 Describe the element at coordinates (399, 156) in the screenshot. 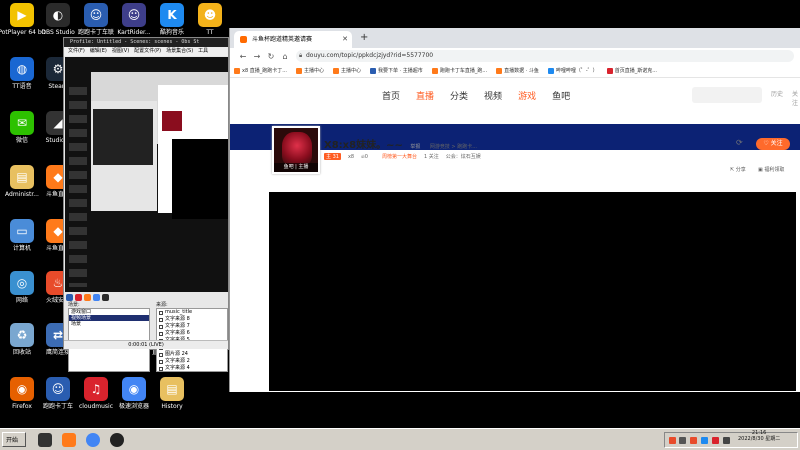

I see `rank-badge: 周榜第一大舞台` at that location.